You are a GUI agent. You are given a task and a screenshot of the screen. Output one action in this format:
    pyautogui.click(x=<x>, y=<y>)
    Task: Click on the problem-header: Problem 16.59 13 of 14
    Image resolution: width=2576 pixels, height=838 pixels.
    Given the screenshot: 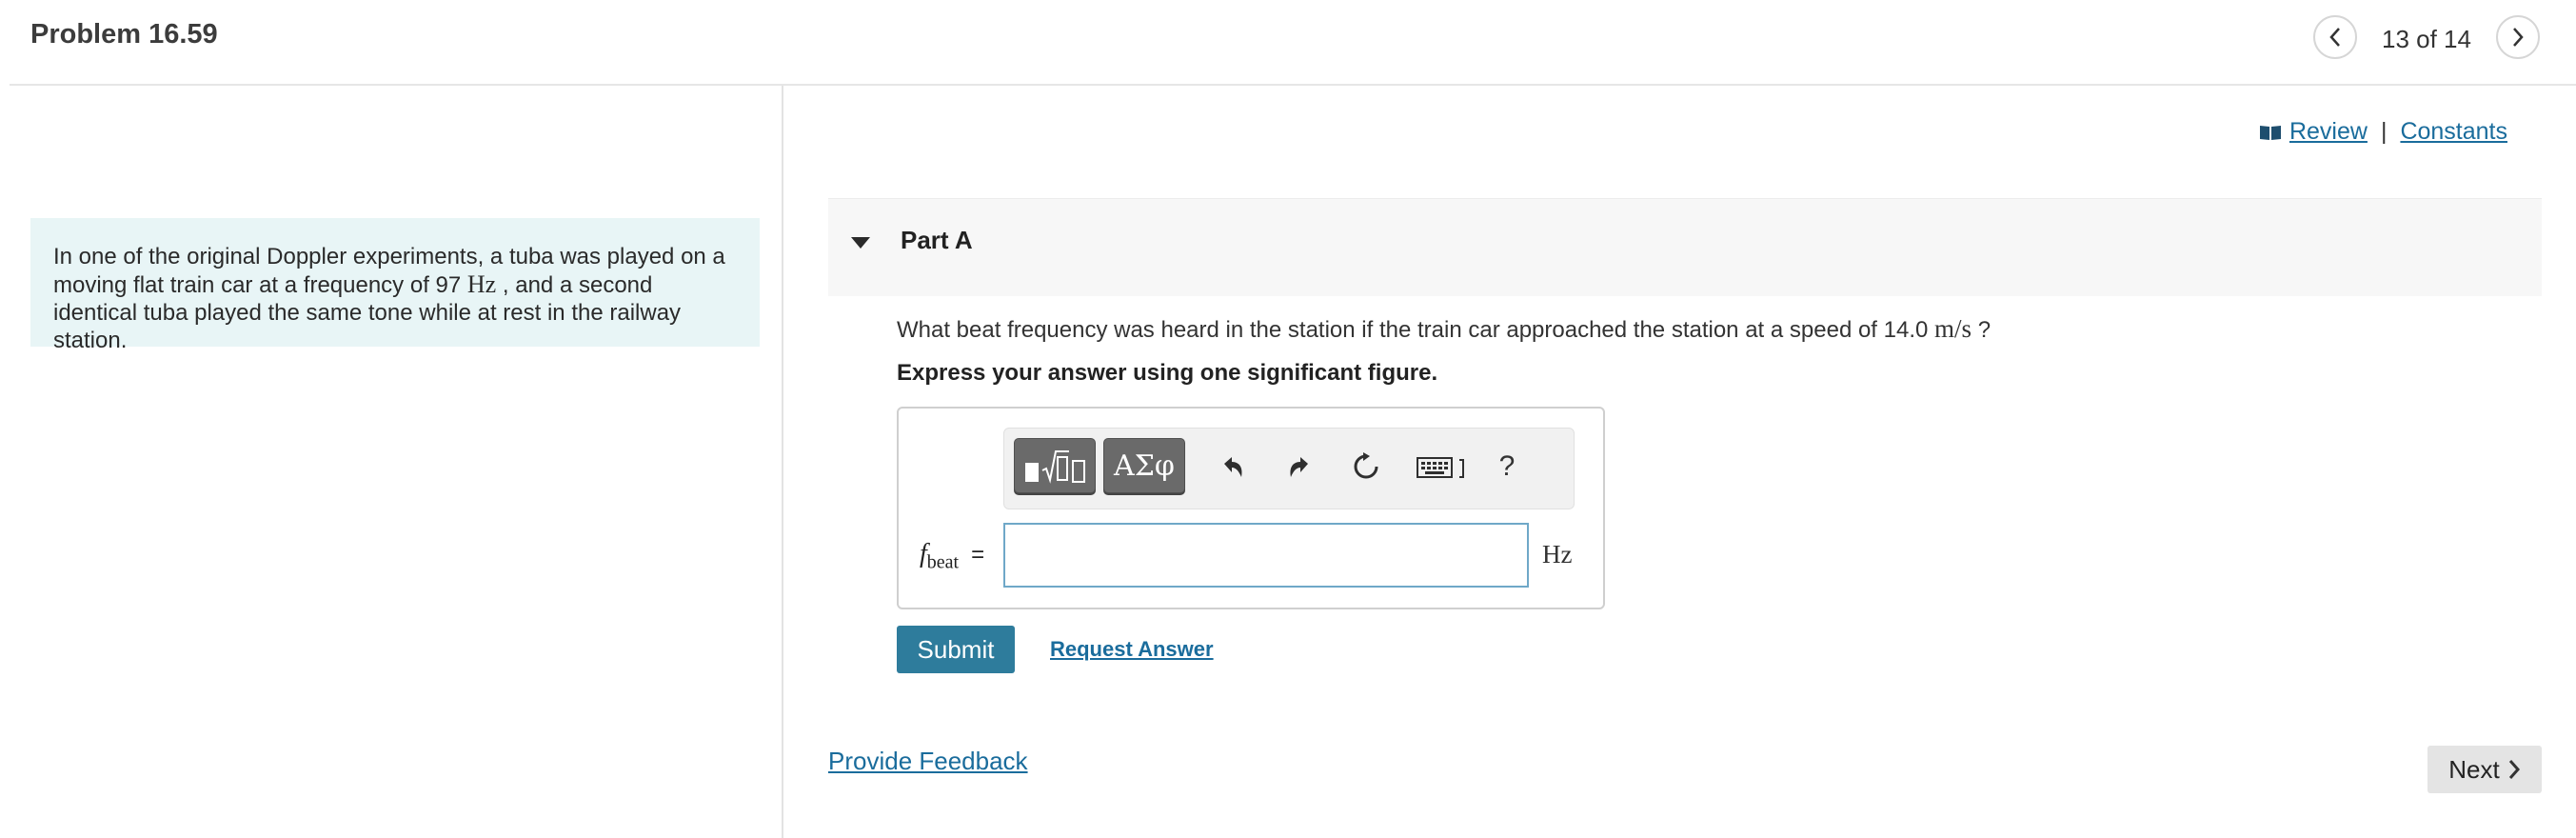 What is the action you would take?
    pyautogui.click(x=1288, y=42)
    